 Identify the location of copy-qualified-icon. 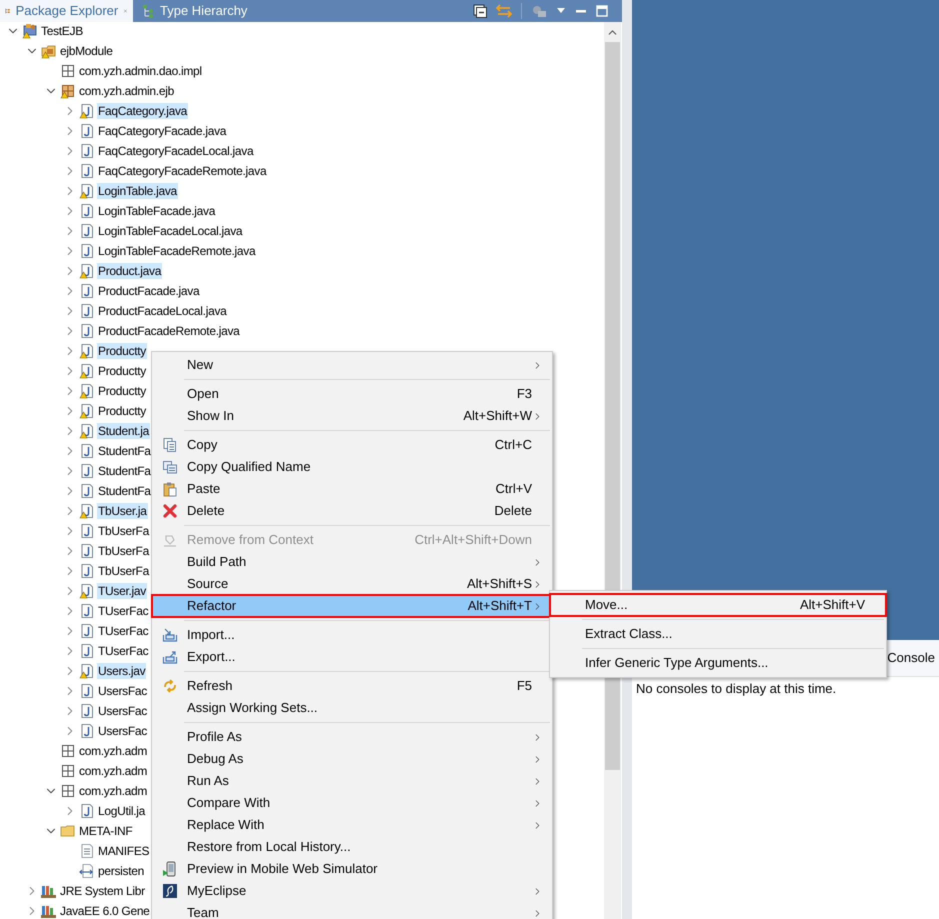
(170, 467).